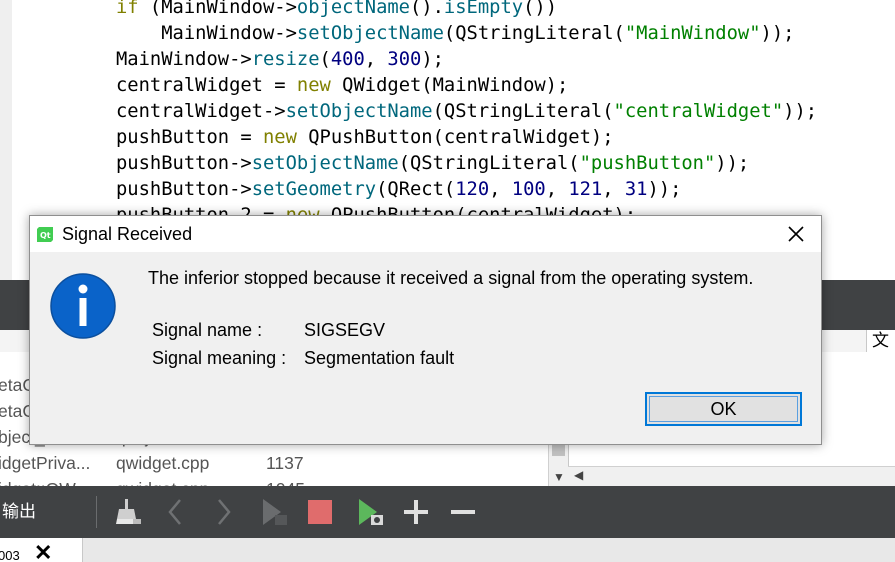 The image size is (895, 562). I want to click on code-token: 100, so click(528, 189).